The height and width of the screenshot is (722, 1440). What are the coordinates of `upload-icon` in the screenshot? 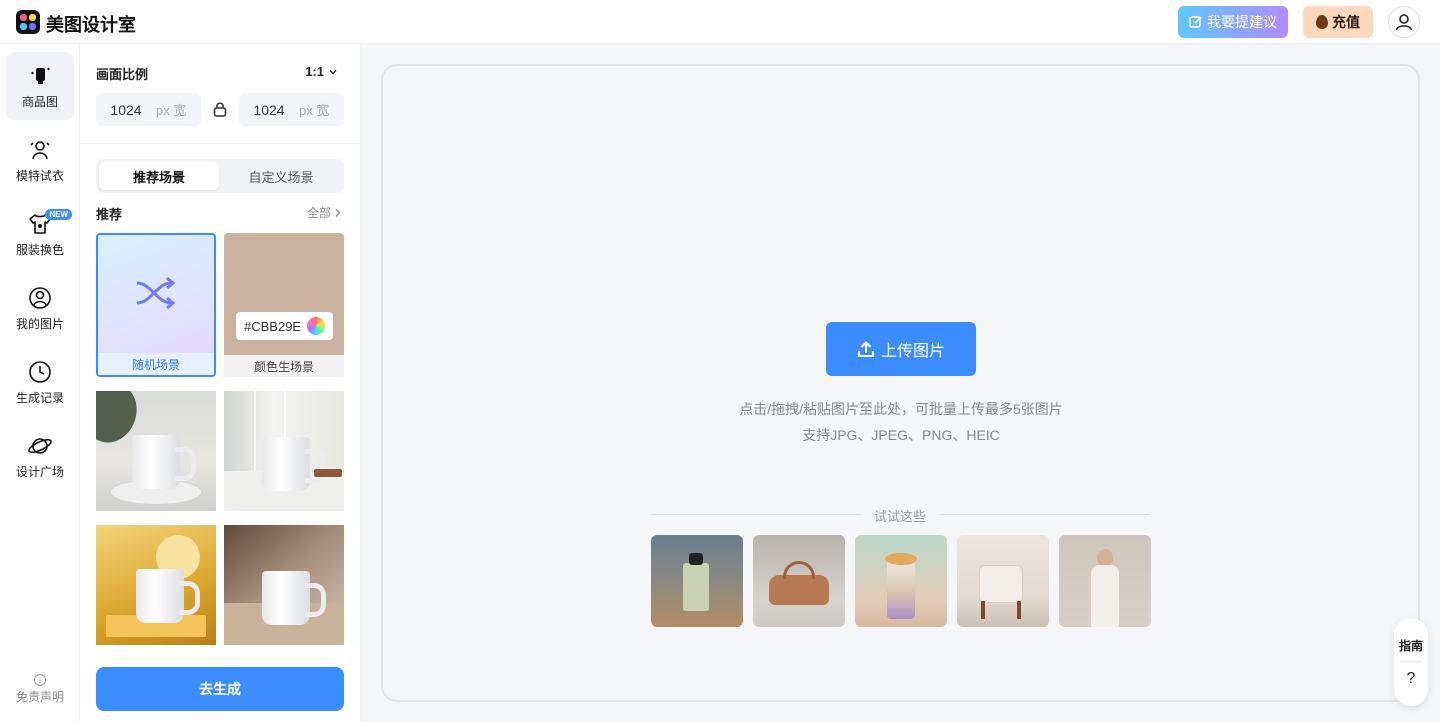 It's located at (865, 349).